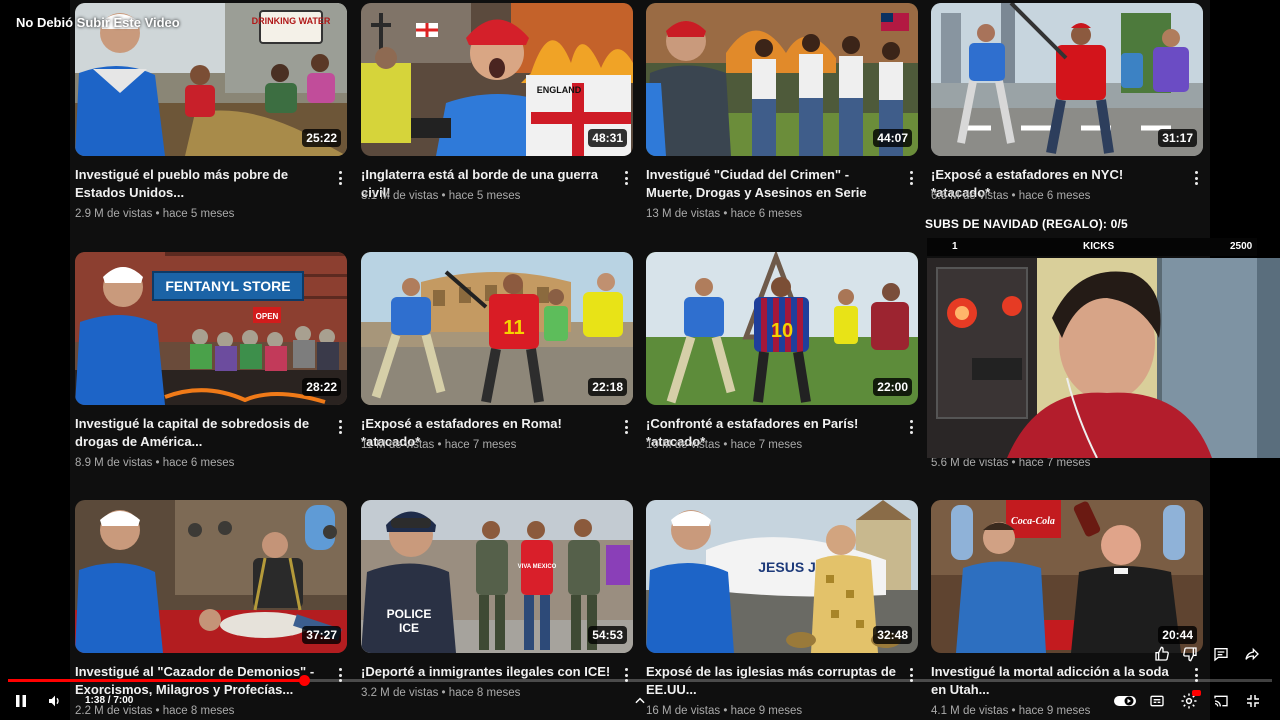 Image resolution: width=1280 pixels, height=720 pixels. Describe the element at coordinates (782, 576) in the screenshot. I see `video-thumbnail: JESUS JET 32:48` at that location.